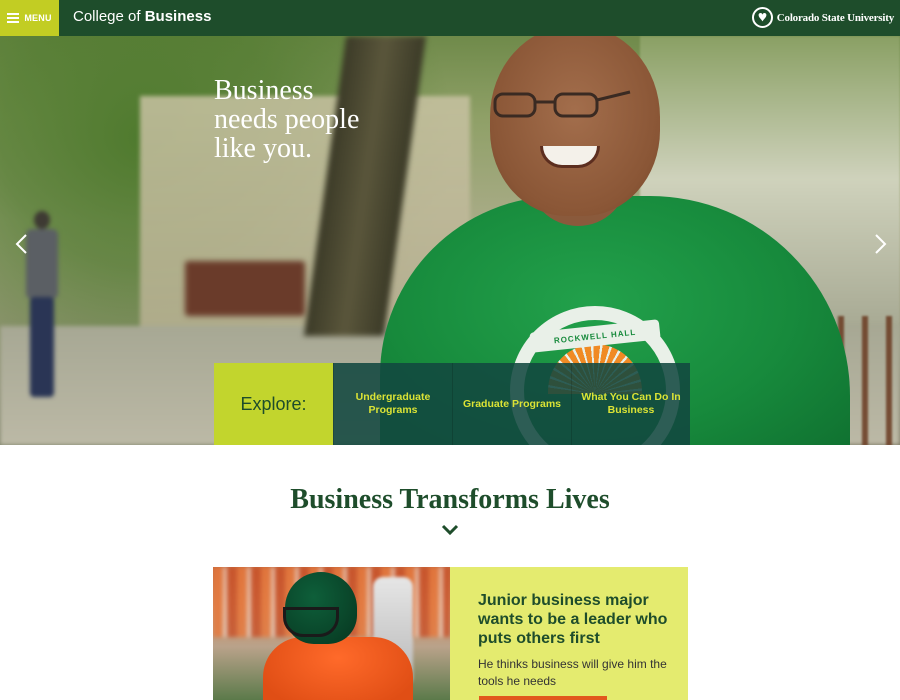 The image size is (900, 700). I want to click on chevron-left-icon, so click(21, 244).